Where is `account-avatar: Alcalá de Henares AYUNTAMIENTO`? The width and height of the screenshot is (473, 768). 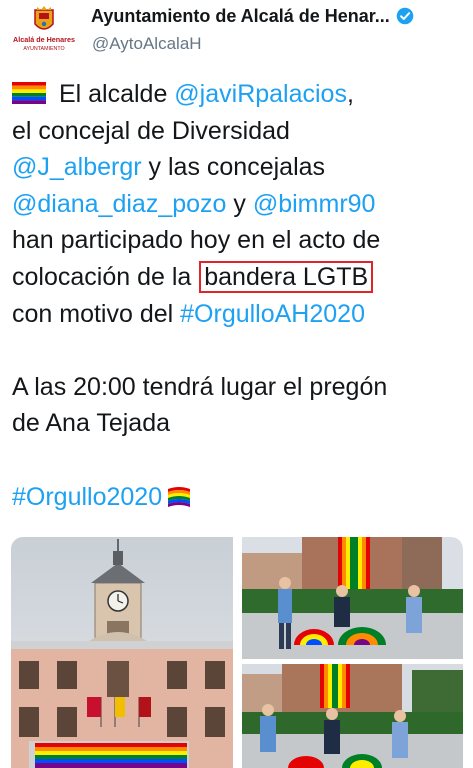 account-avatar: Alcalá de Henares AYUNTAMIENTO is located at coordinates (44, 29).